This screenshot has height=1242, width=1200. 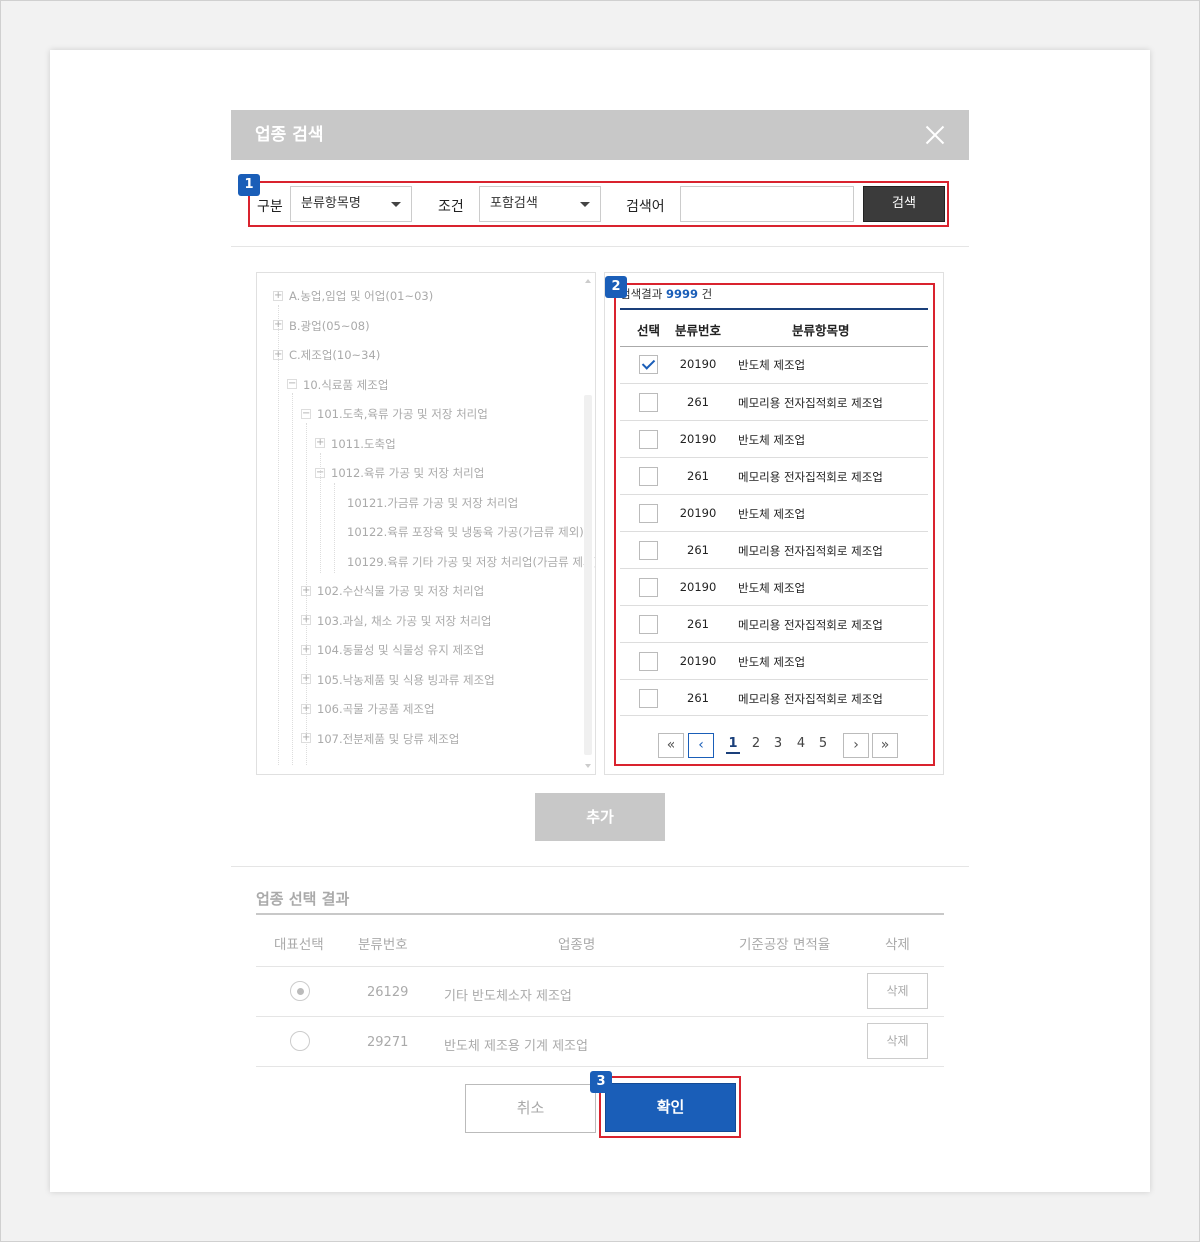 I want to click on cancel-button: 취소, so click(x=530, y=1108).